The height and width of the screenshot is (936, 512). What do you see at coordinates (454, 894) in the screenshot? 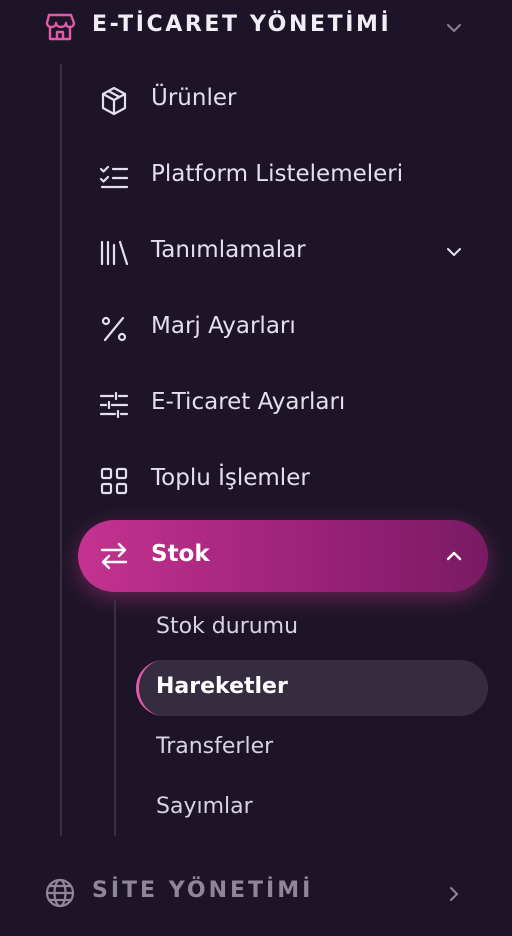
I see `chevron-right-icon` at bounding box center [454, 894].